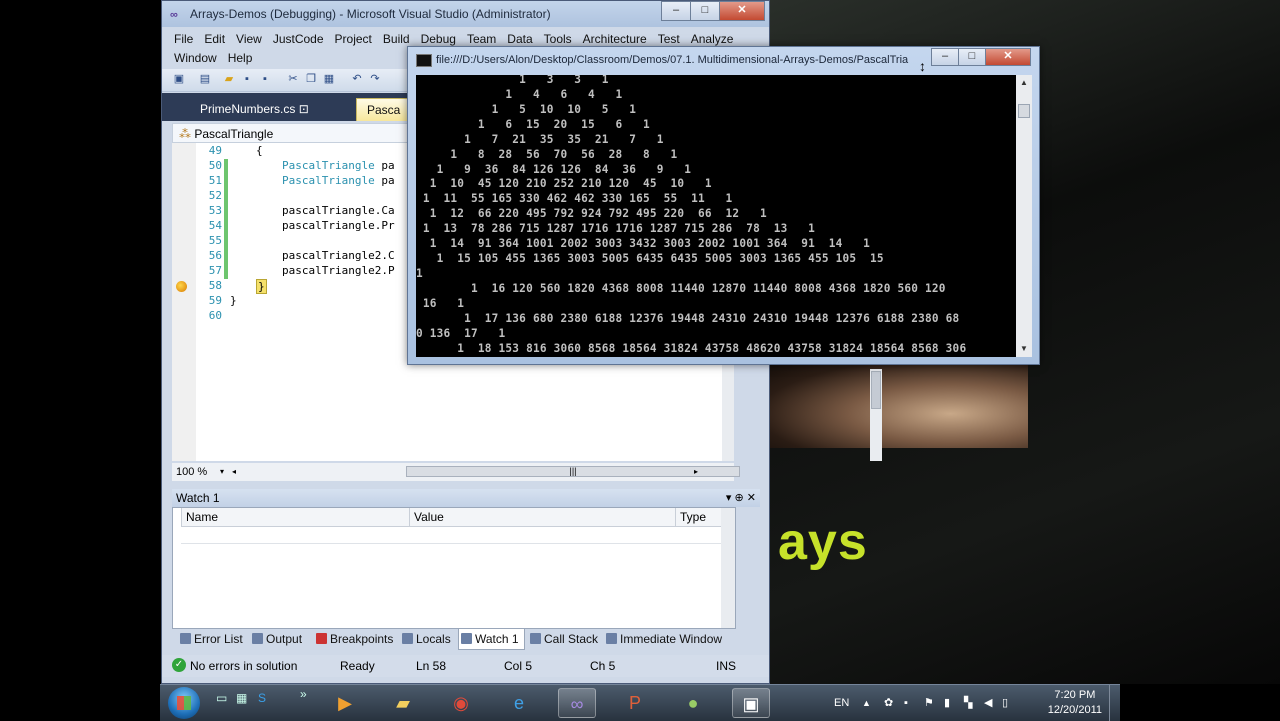 The image size is (1280, 721). I want to click on console-taskbar-icon: ▣, so click(751, 703).